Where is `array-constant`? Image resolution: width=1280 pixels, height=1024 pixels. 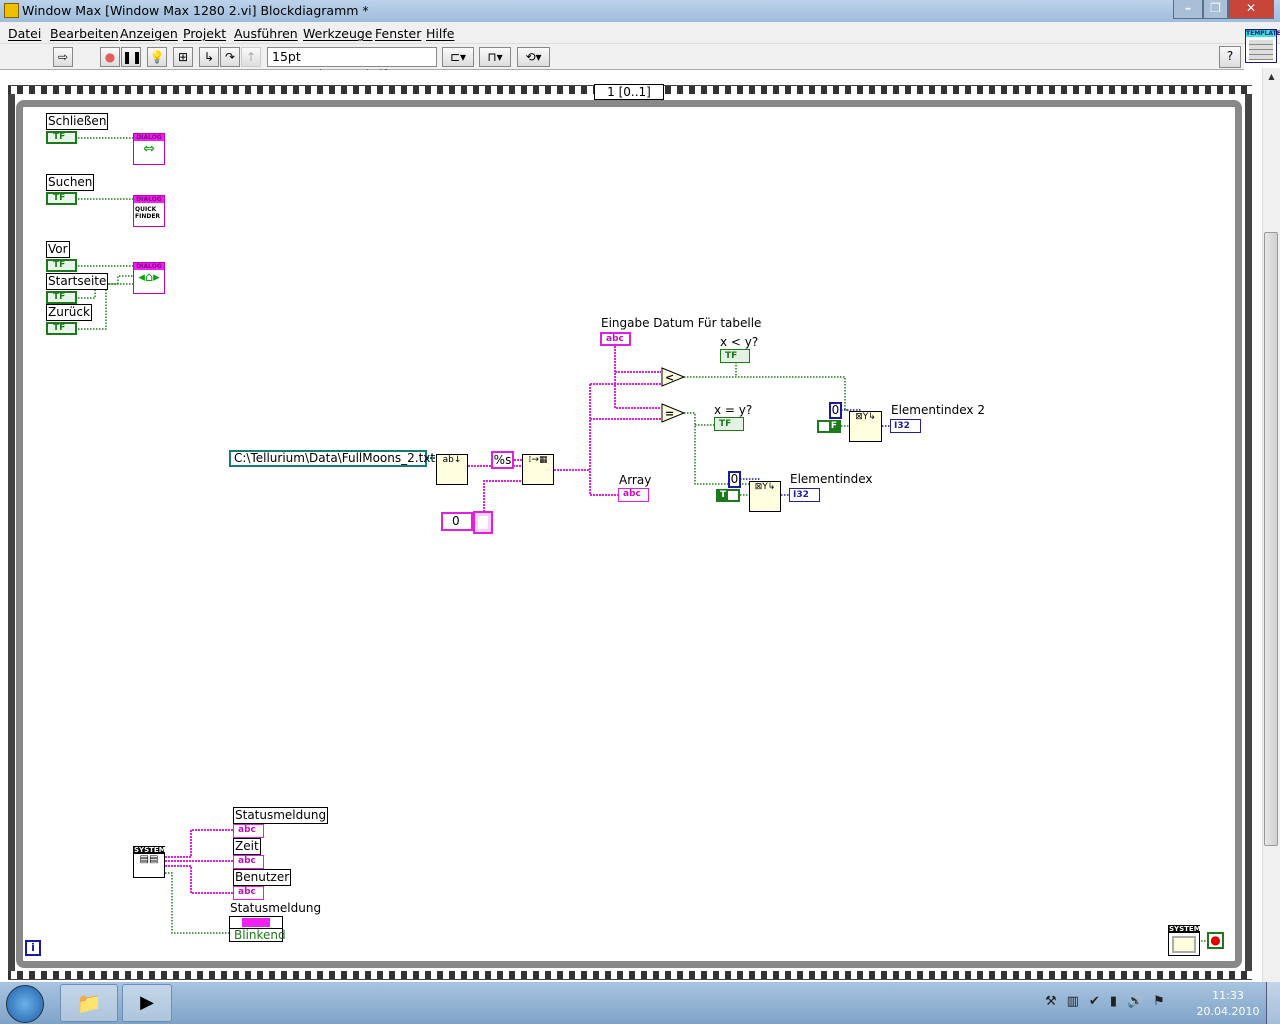
array-constant is located at coordinates (483, 522).